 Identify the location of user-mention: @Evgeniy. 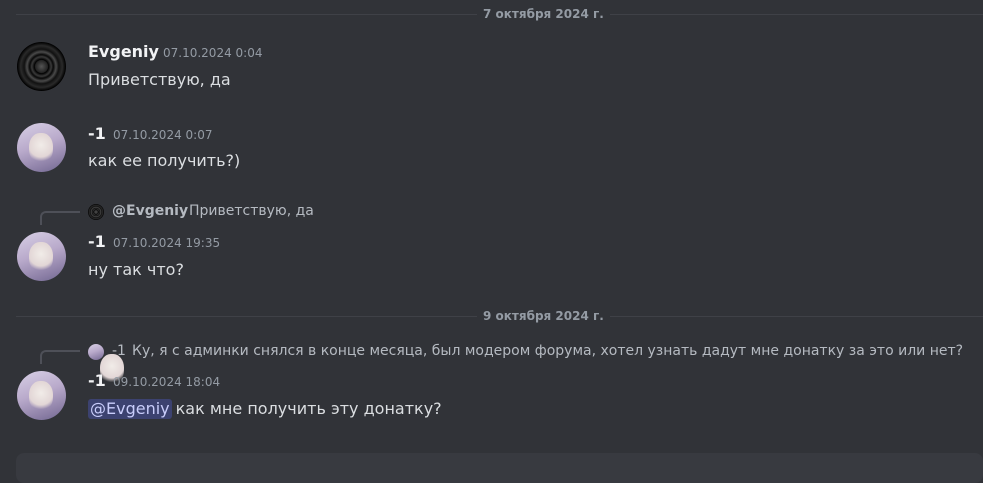
(130, 409).